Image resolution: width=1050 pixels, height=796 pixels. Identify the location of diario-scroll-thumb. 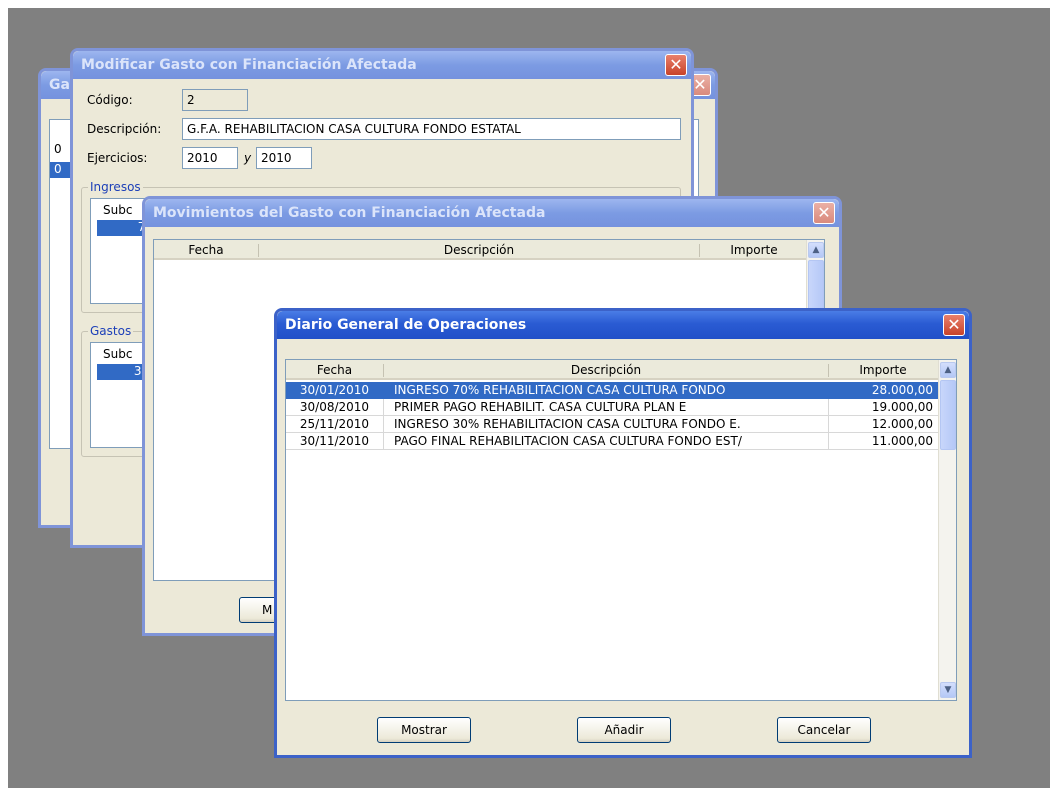
(948, 415).